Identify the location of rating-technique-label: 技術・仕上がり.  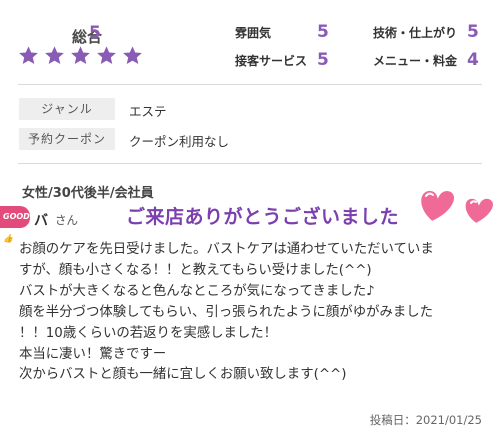
(415, 33).